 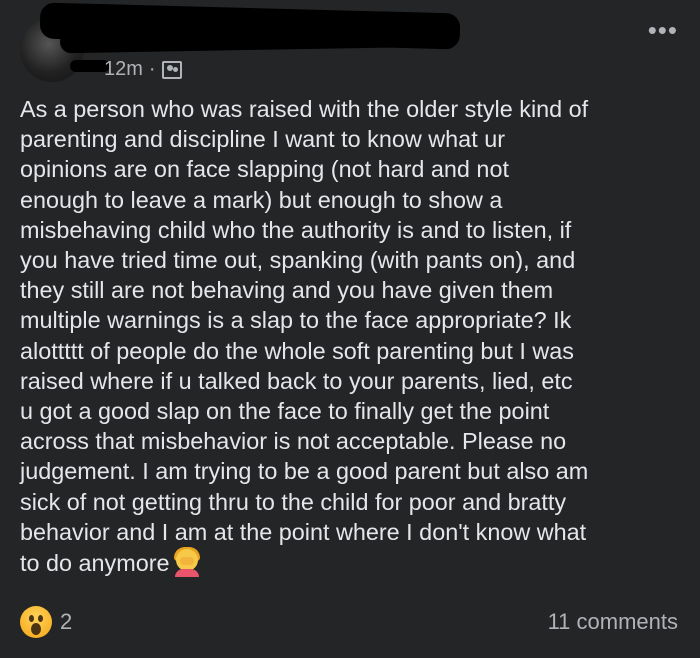 I want to click on post-footer: 2 11 comments, so click(x=349, y=622).